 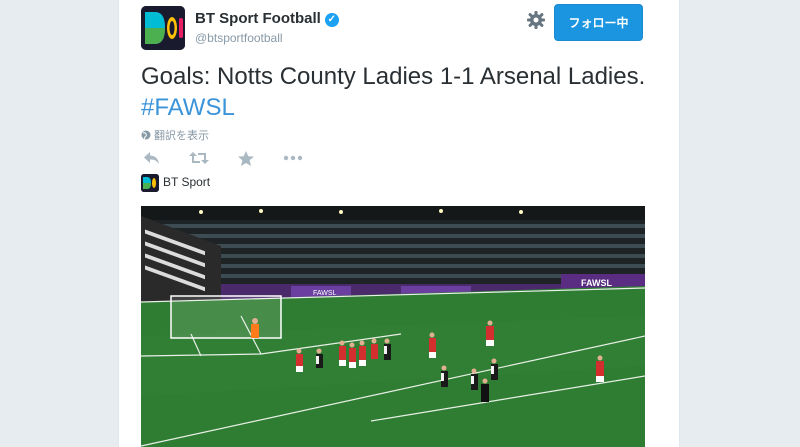 What do you see at coordinates (186, 182) in the screenshot?
I see `source-label: BT Sport` at bounding box center [186, 182].